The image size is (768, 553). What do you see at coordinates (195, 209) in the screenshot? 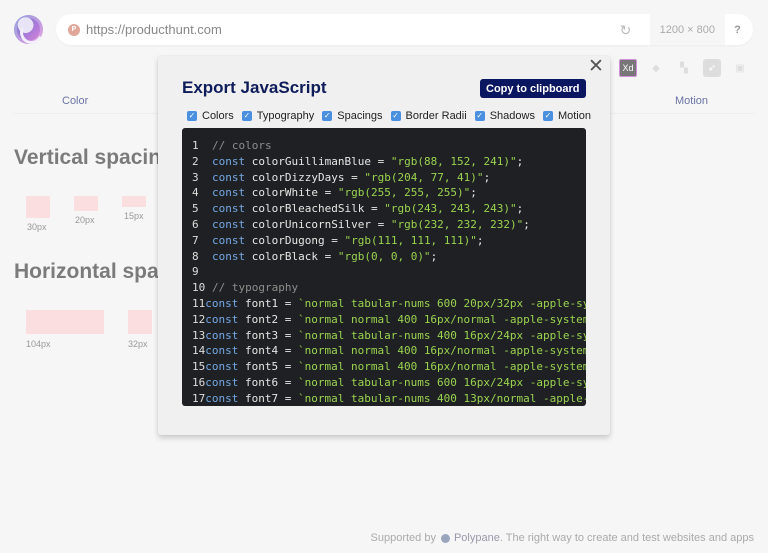
I see `line-number: 5` at bounding box center [195, 209].